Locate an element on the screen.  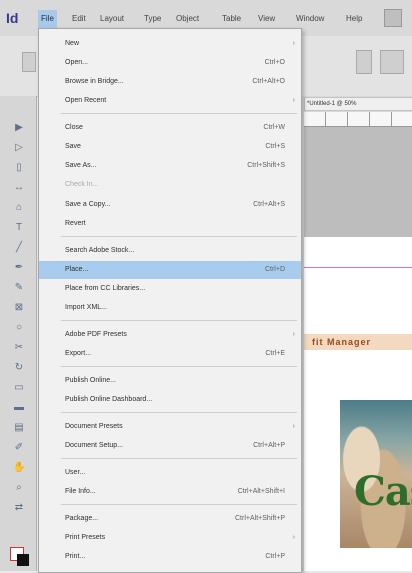
pencil-tool-icon: ✎ is located at coordinates (19, 288).